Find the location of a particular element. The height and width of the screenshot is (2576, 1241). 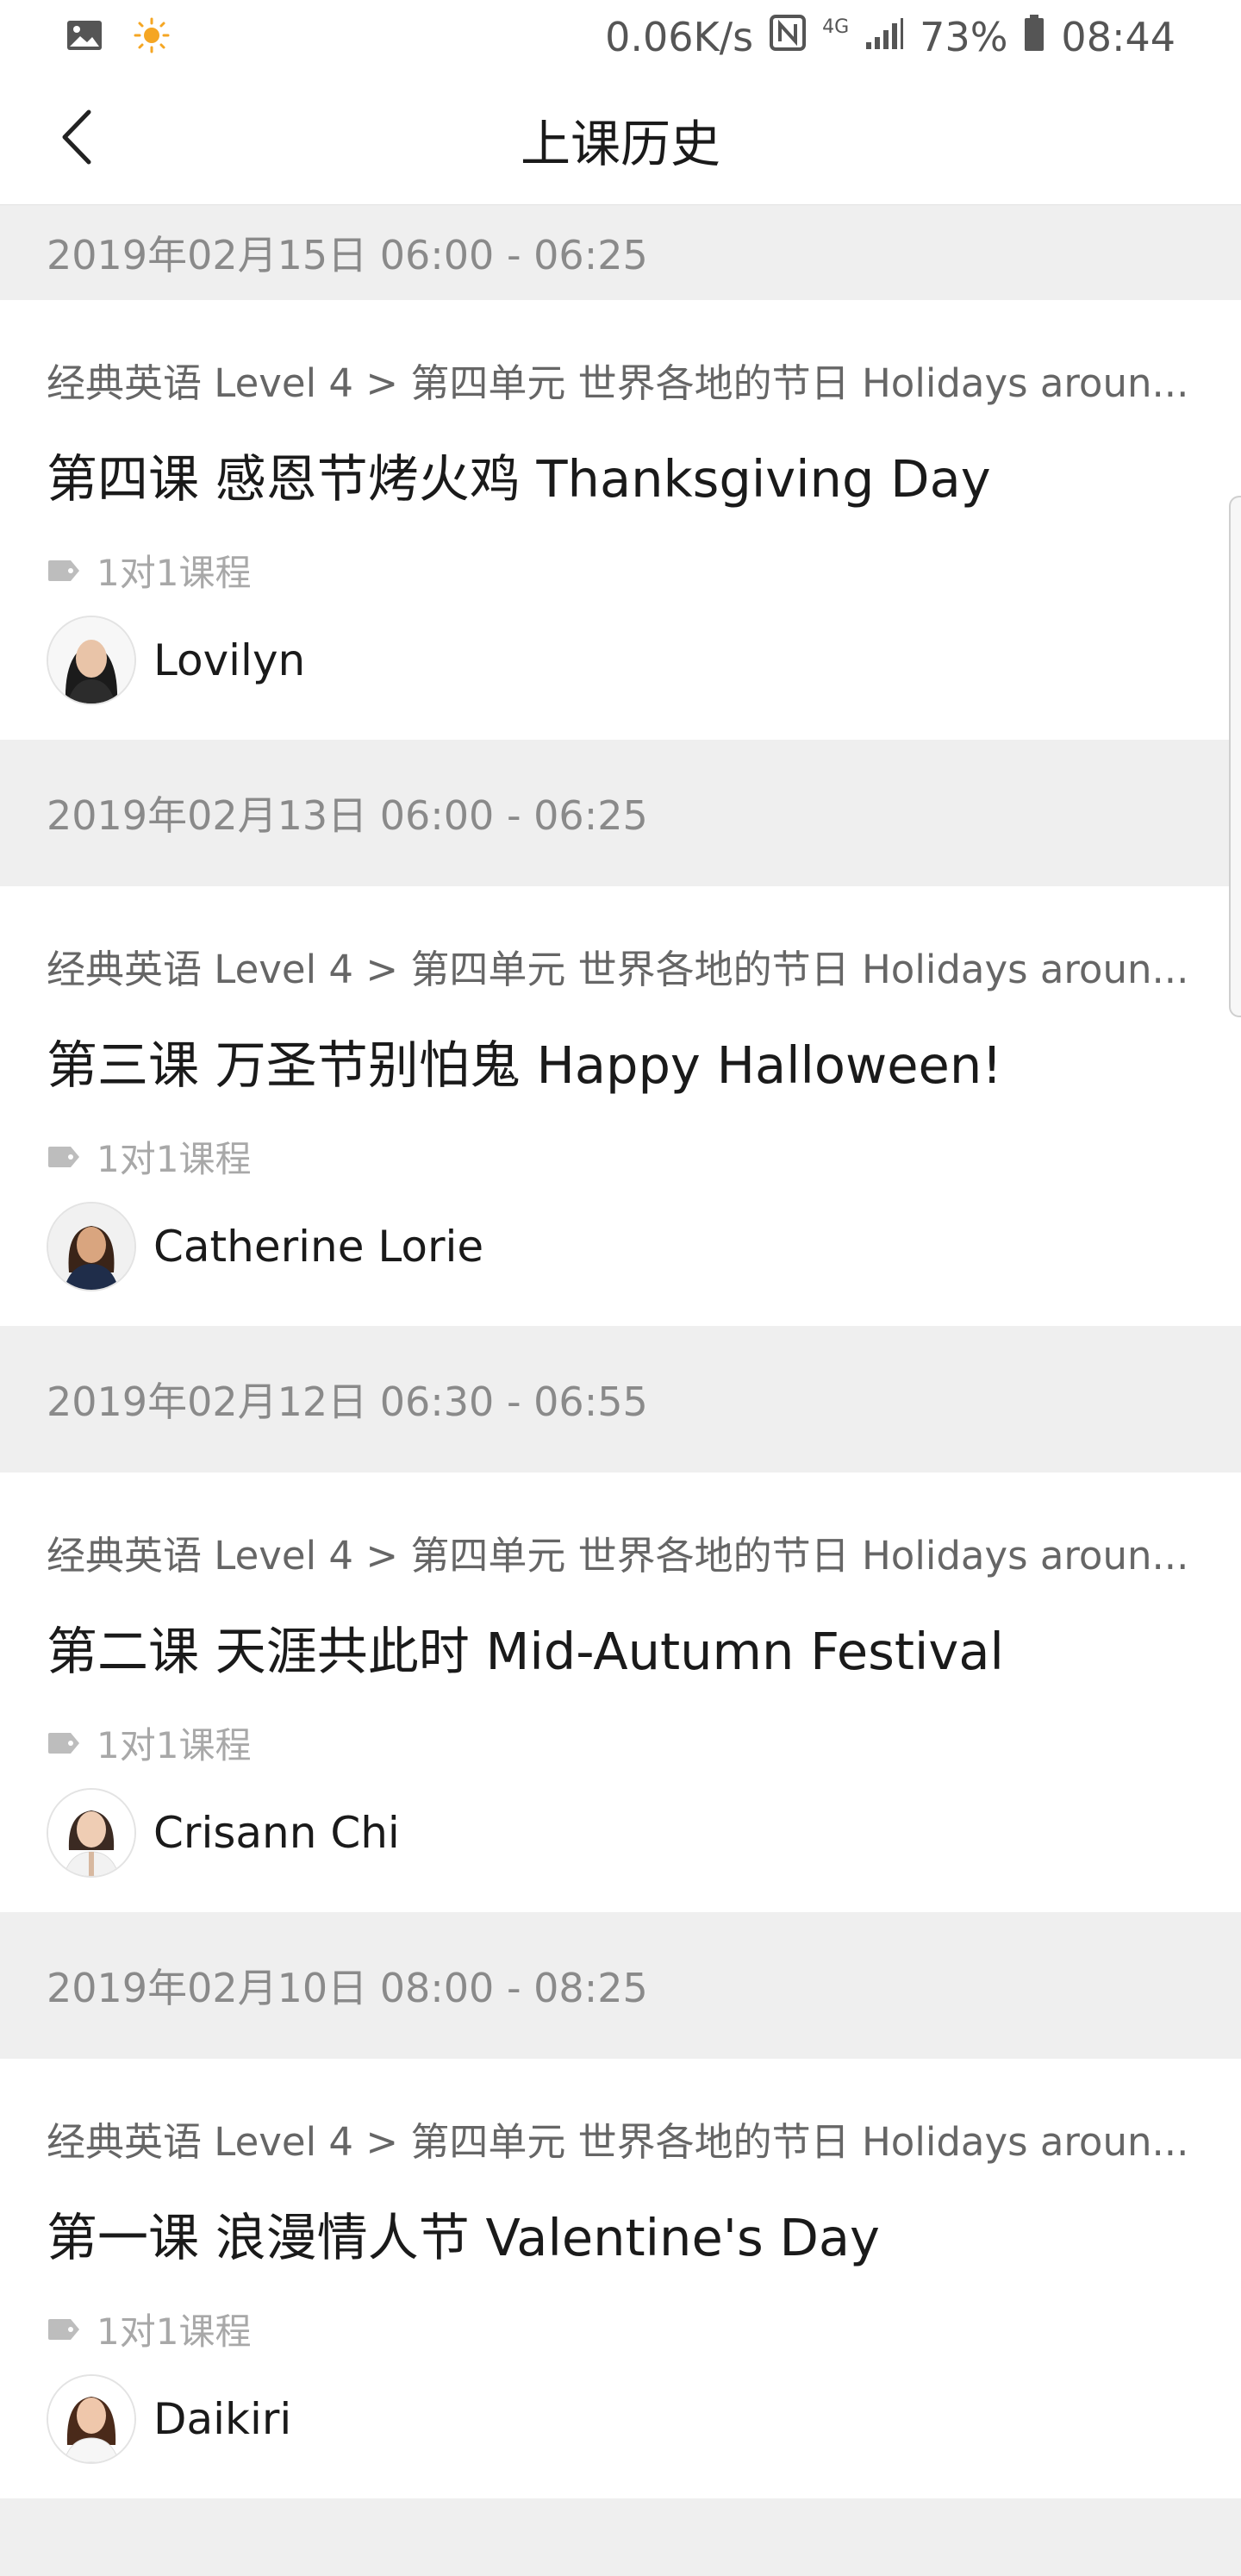

chevron-left-icon is located at coordinates (77, 139).